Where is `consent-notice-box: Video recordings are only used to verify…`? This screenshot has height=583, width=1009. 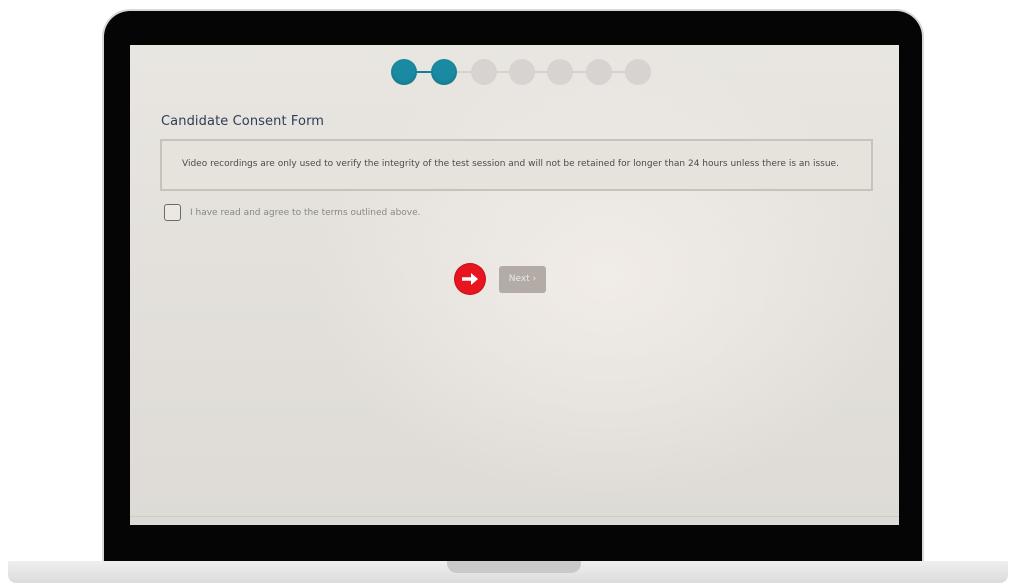
consent-notice-box: Video recordings are only used to verify… is located at coordinates (516, 165).